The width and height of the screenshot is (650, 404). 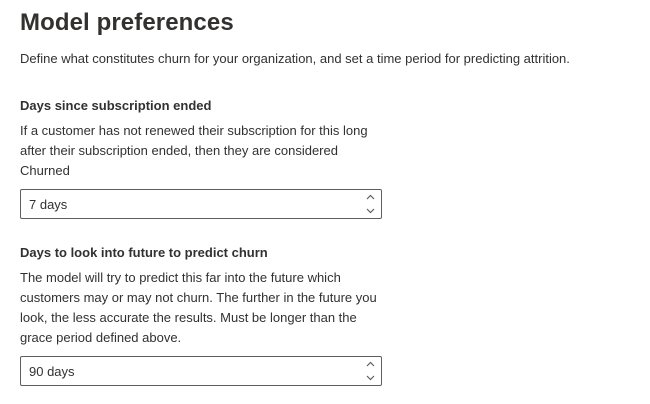 What do you see at coordinates (201, 371) in the screenshot?
I see `days-to-predict-churn-spinbutton: 90 days` at bounding box center [201, 371].